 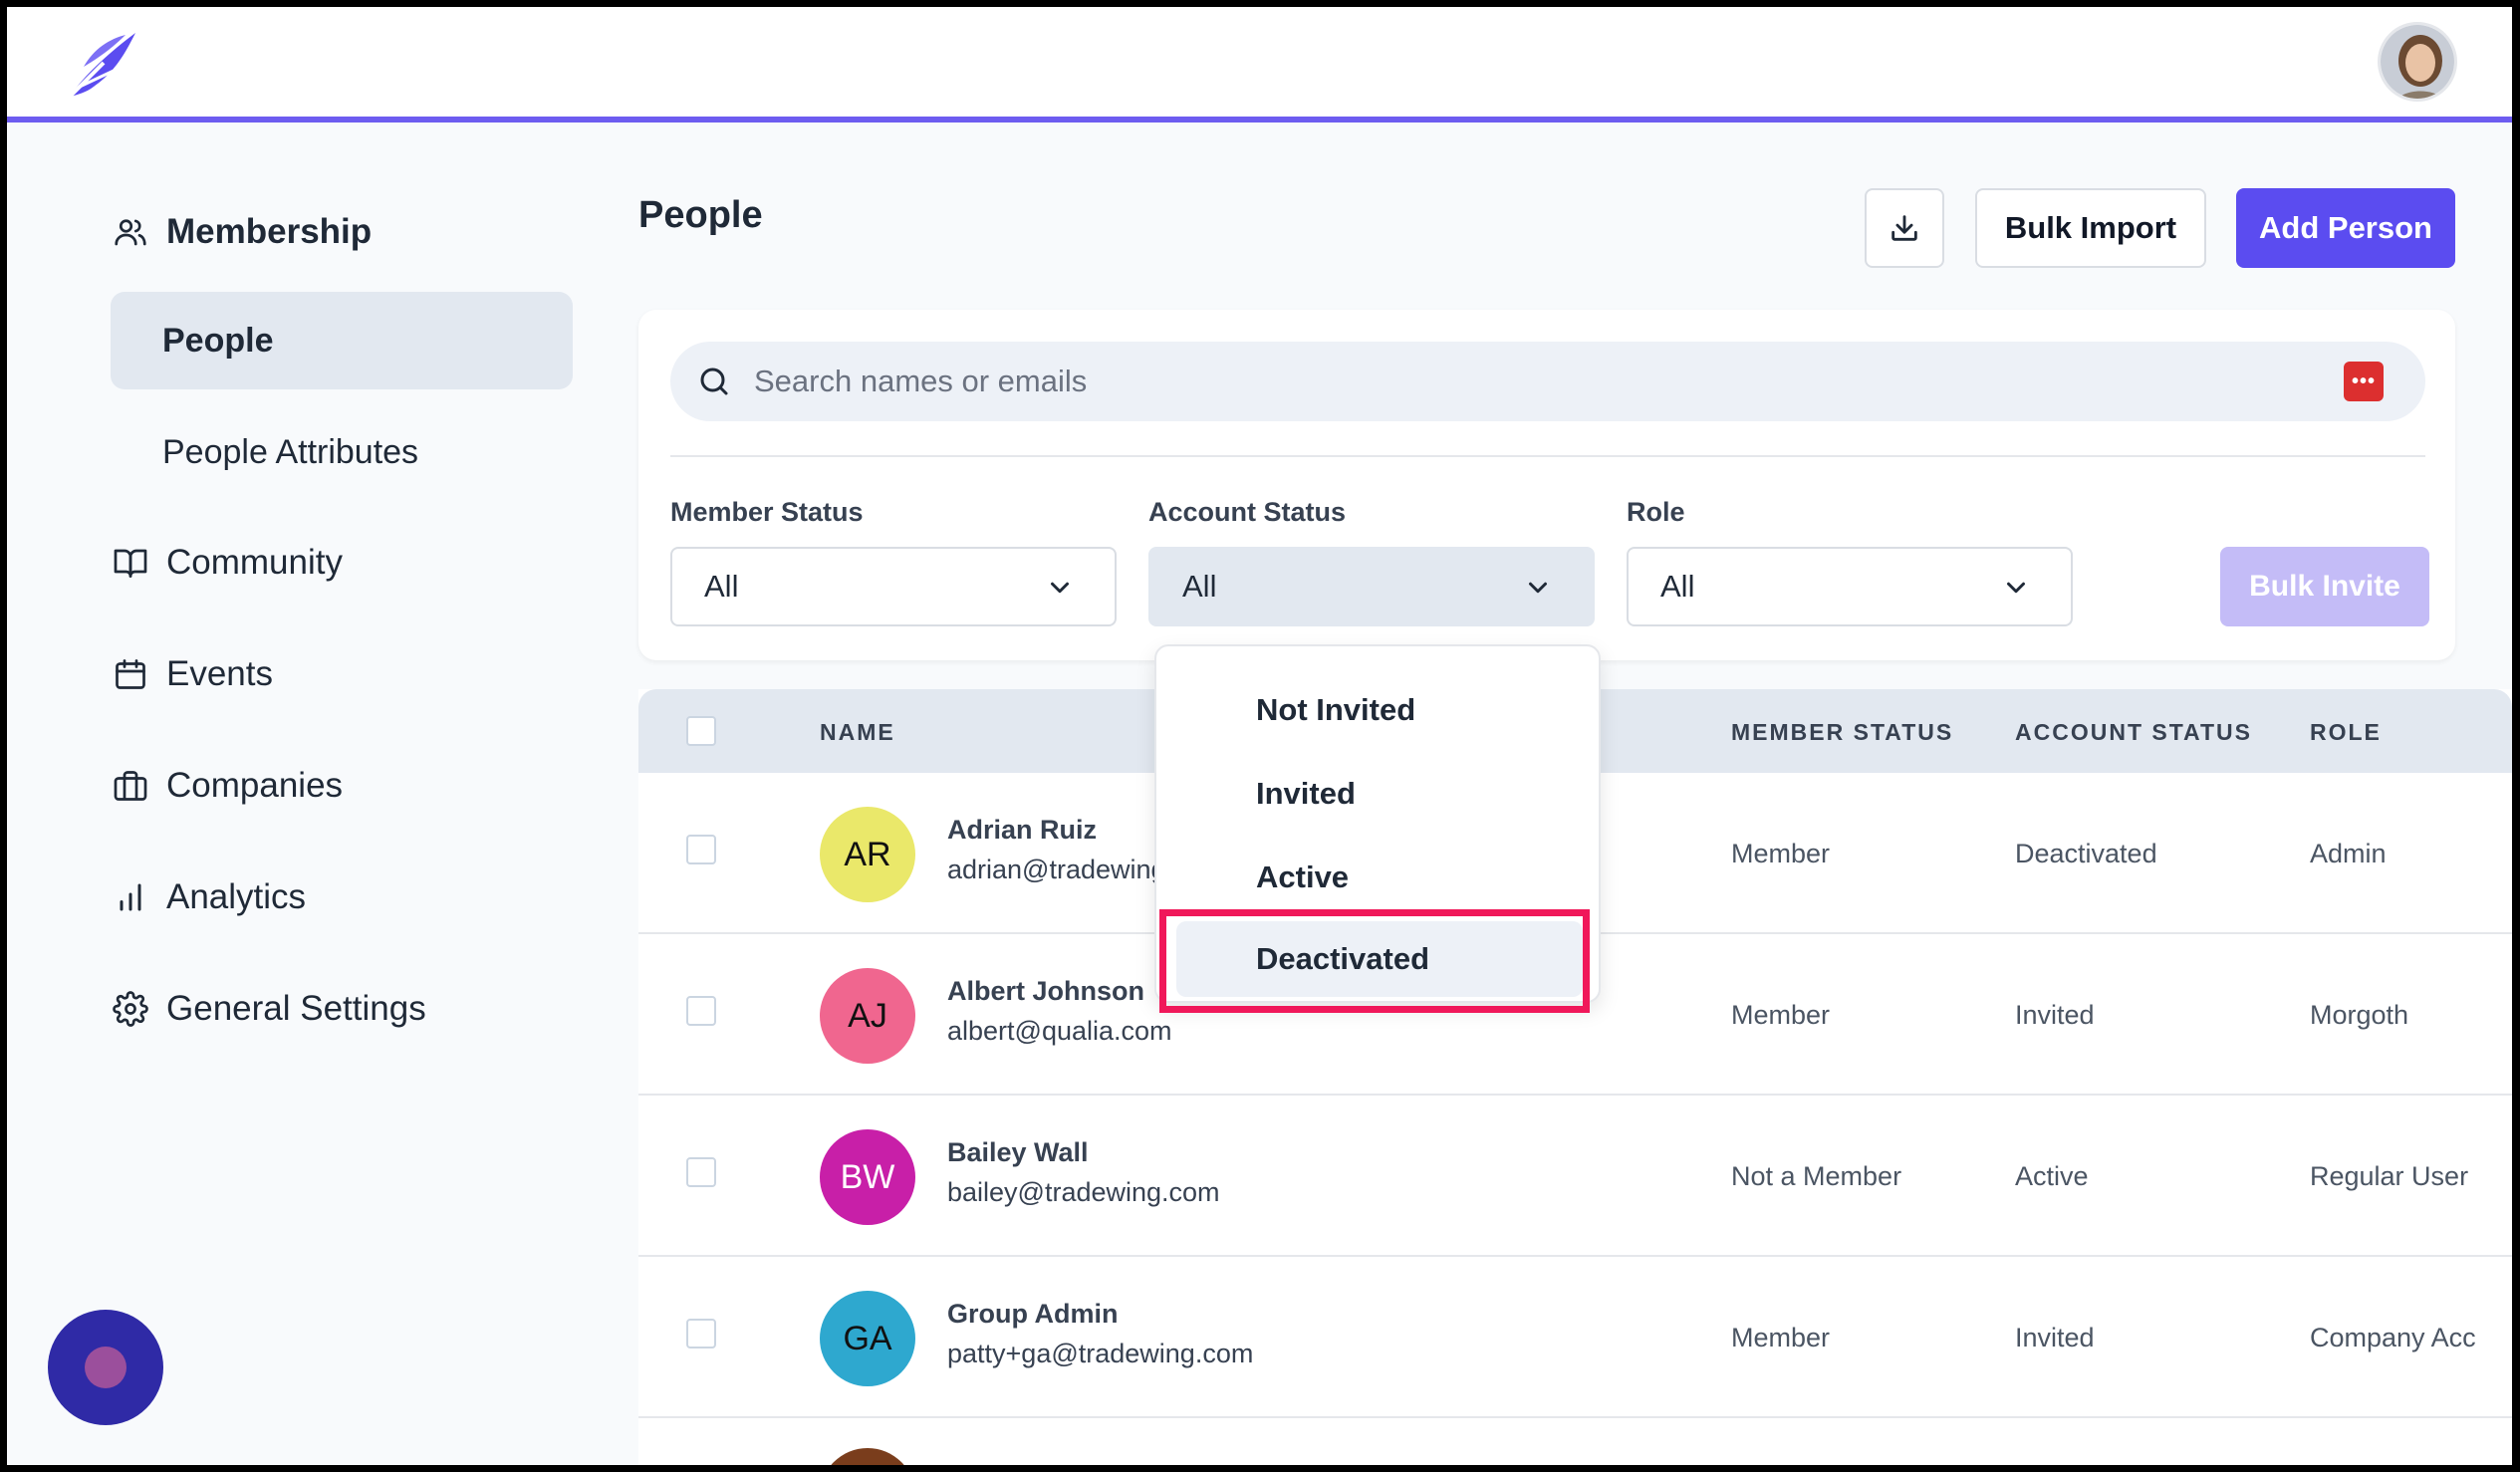 What do you see at coordinates (2359, 1015) in the screenshot?
I see `role-cell: Morgoth` at bounding box center [2359, 1015].